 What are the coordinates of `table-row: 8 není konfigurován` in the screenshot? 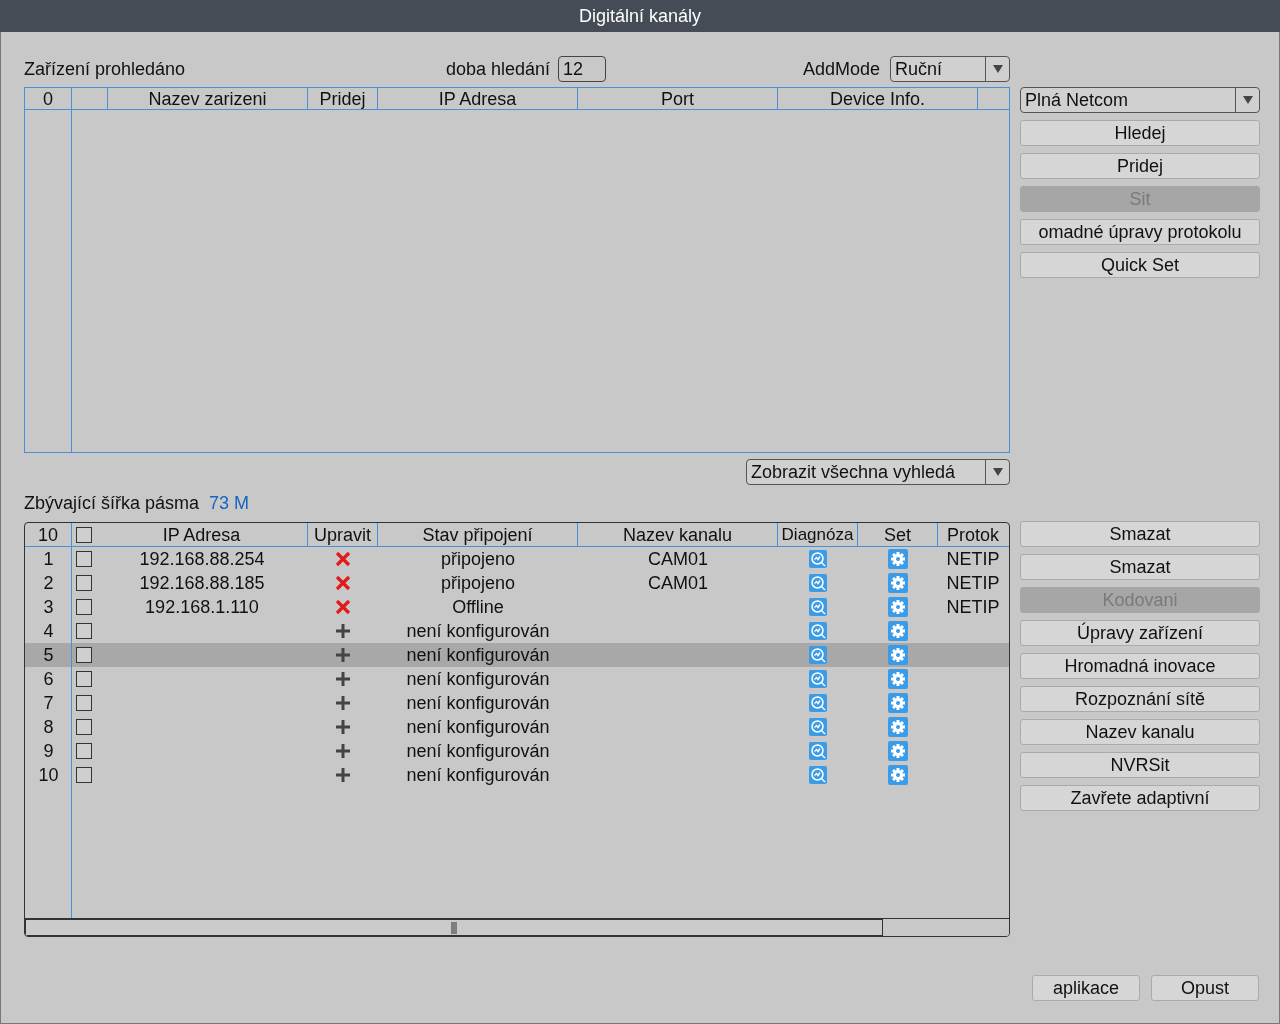 It's located at (517, 727).